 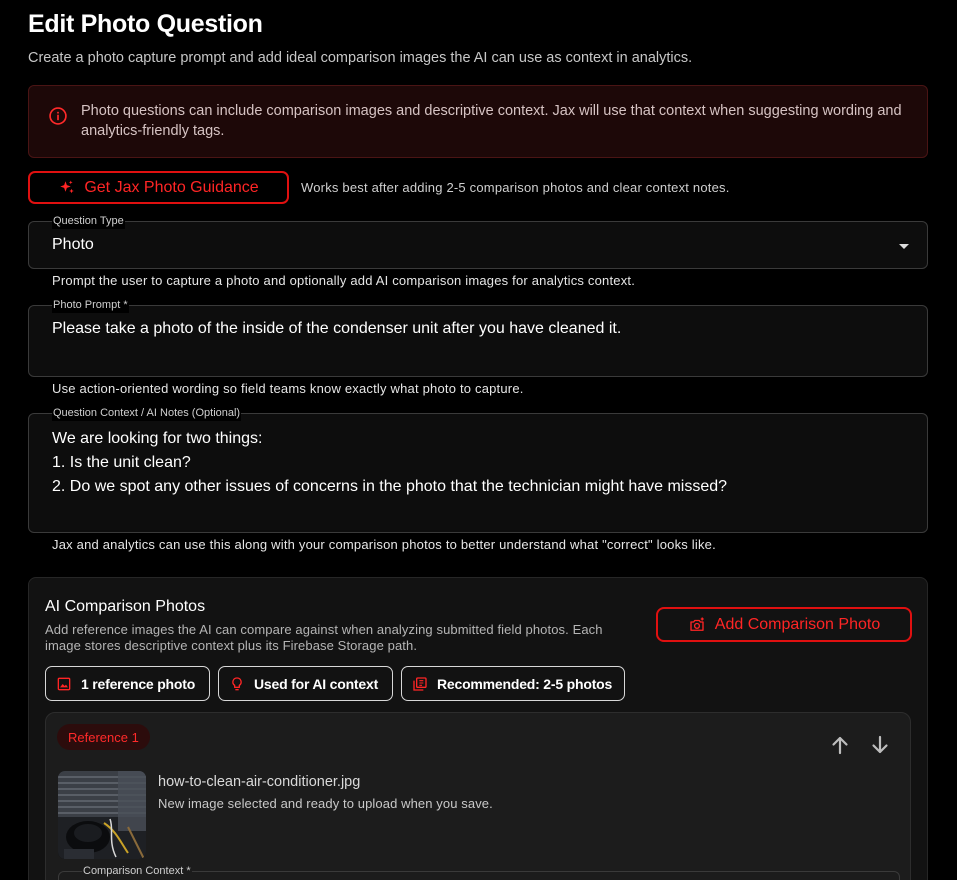 I want to click on condenser-photo-image, so click(x=102, y=815).